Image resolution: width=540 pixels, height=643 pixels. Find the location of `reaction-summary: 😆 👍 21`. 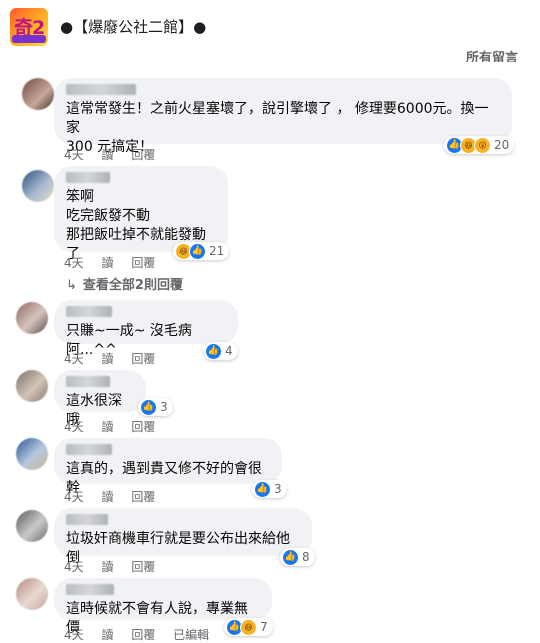

reaction-summary: 😆 👍 21 is located at coordinates (201, 251).